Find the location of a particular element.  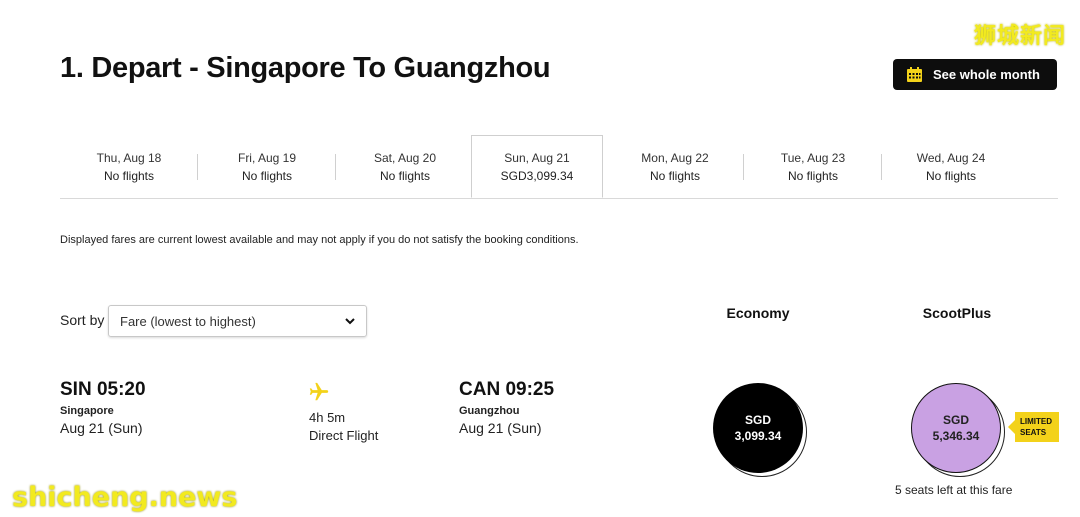

date-tab-day: Thu, Aug 18 is located at coordinates (129, 158).